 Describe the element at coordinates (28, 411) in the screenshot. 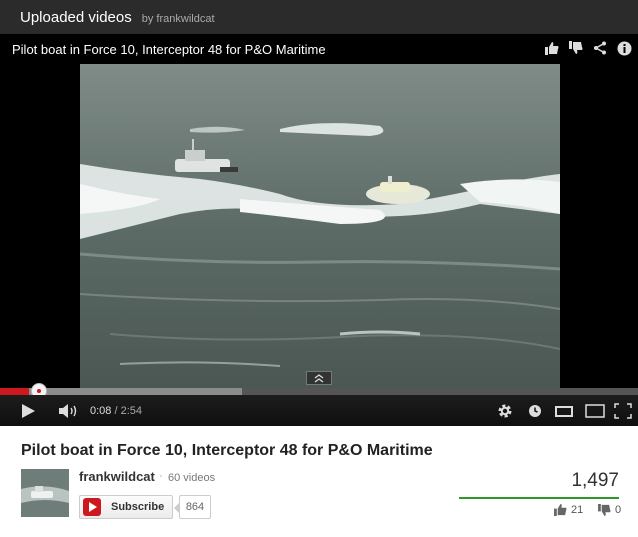

I see `play-icon` at that location.